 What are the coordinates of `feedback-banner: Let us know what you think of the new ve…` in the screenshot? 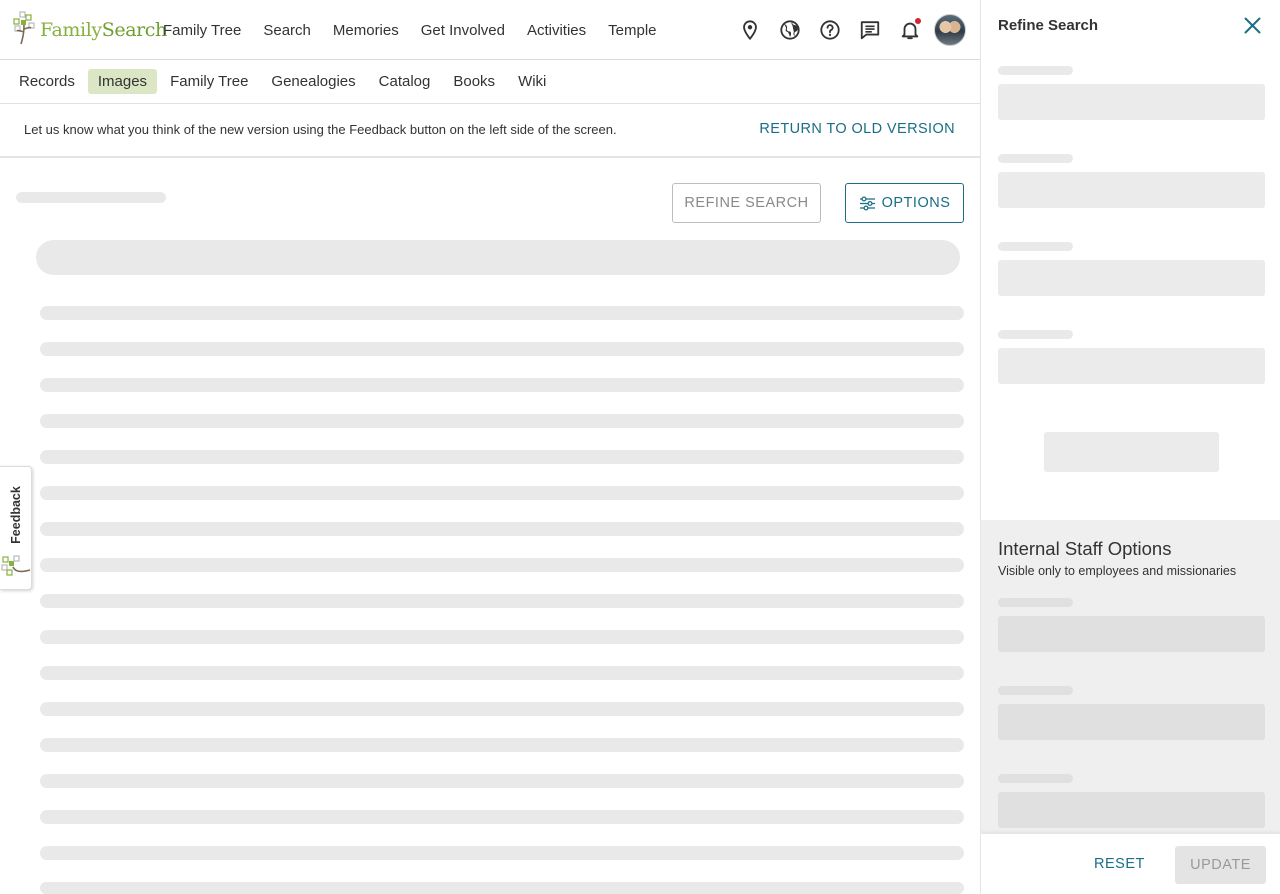 It's located at (490, 131).